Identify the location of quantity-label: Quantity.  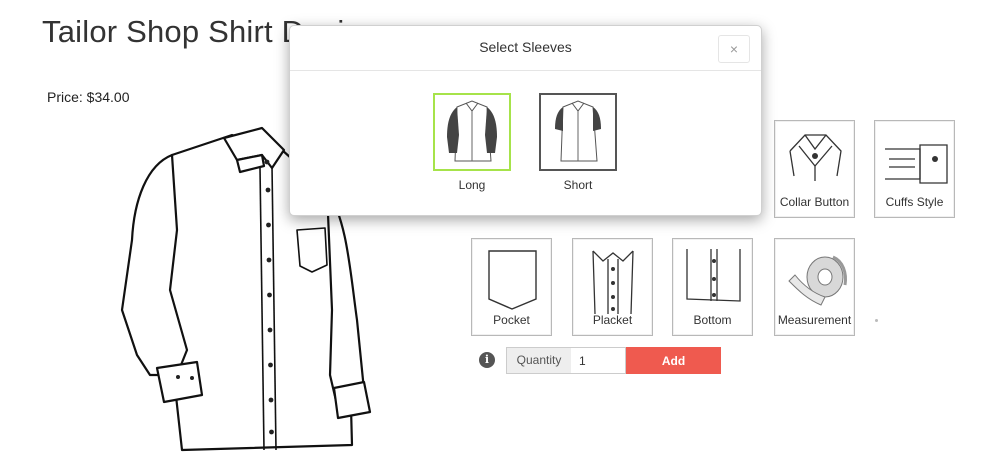
(539, 360).